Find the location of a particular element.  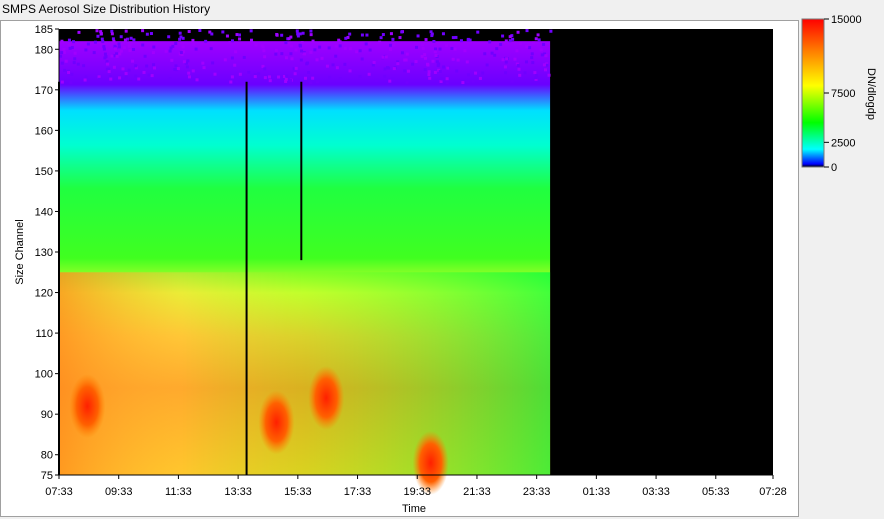

y-axis: 75 80 90 100 110 120 130 140 150 160 170 180 185 is located at coordinates (47, 253).